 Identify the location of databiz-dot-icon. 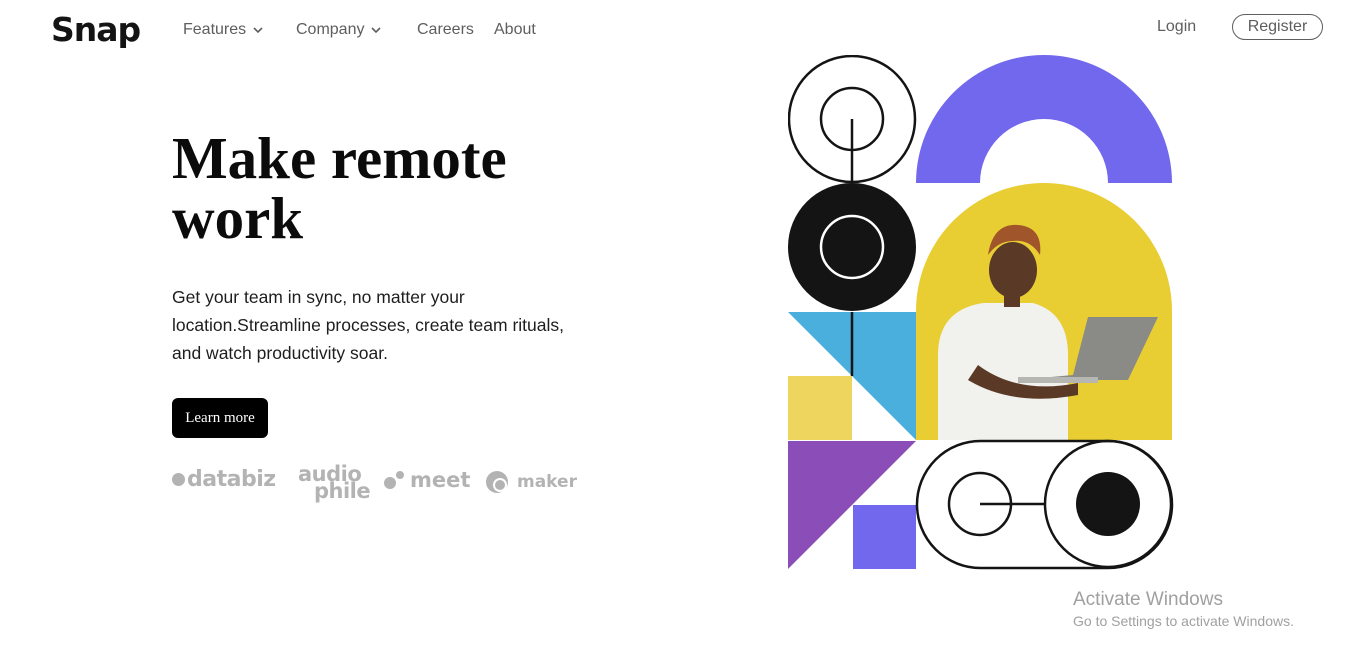
(178, 479).